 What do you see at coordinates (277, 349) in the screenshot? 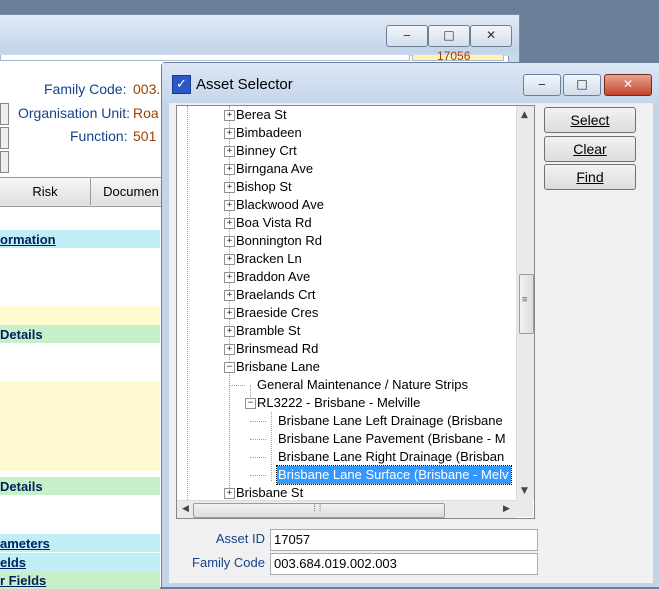
I see `tree-node: Brinsmead Rd` at bounding box center [277, 349].